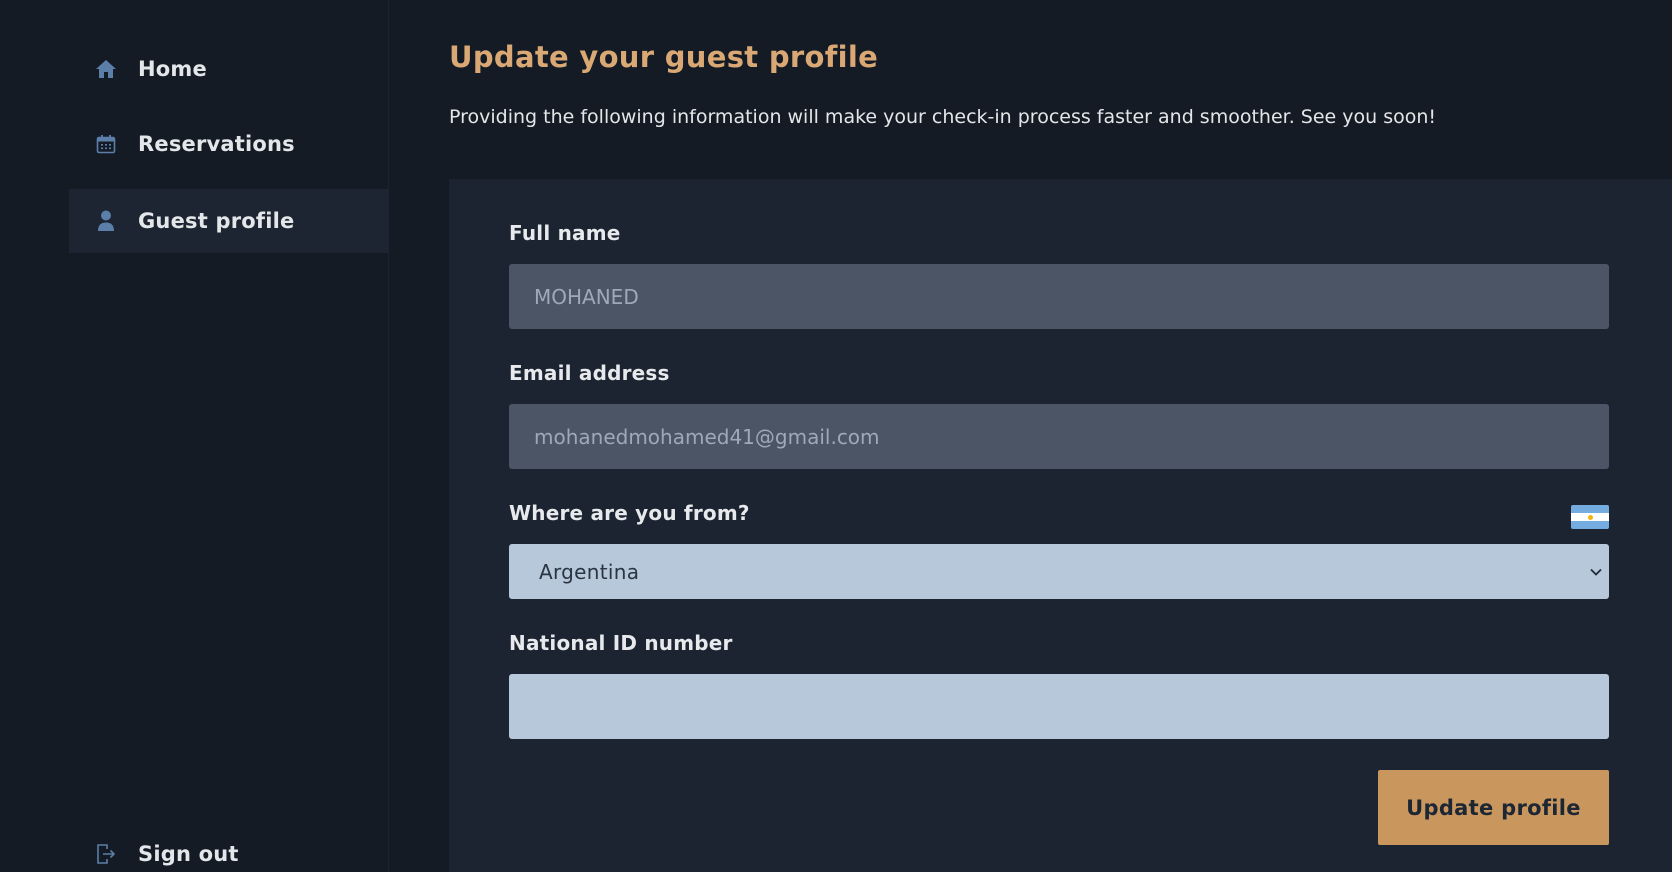  Describe the element at coordinates (1059, 706) in the screenshot. I see `national-id-input` at that location.